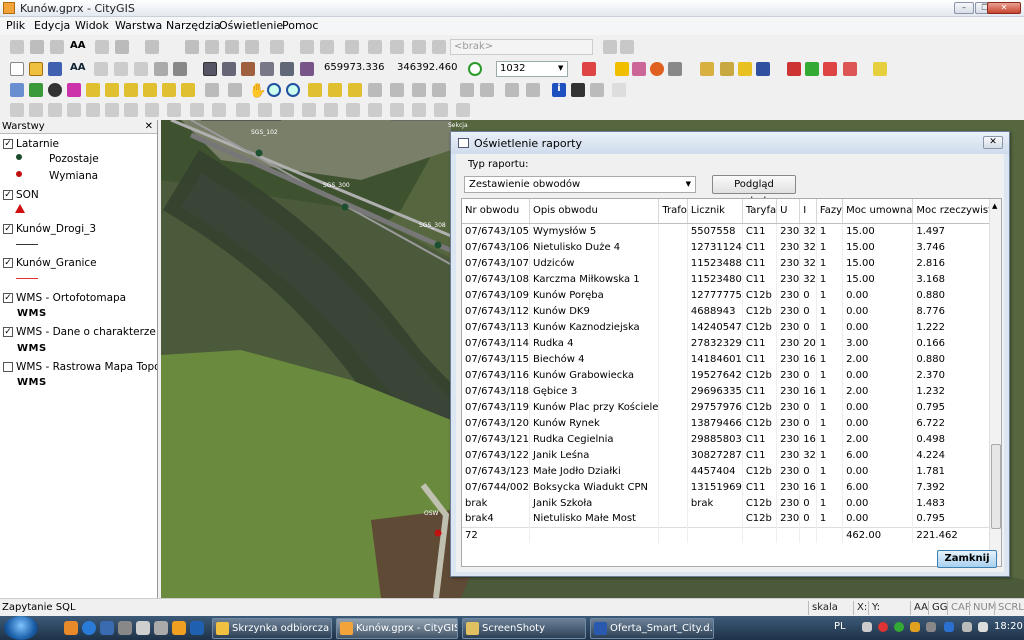 The height and width of the screenshot is (640, 1024). Describe the element at coordinates (259, 153) in the screenshot. I see `lamp-point` at that location.